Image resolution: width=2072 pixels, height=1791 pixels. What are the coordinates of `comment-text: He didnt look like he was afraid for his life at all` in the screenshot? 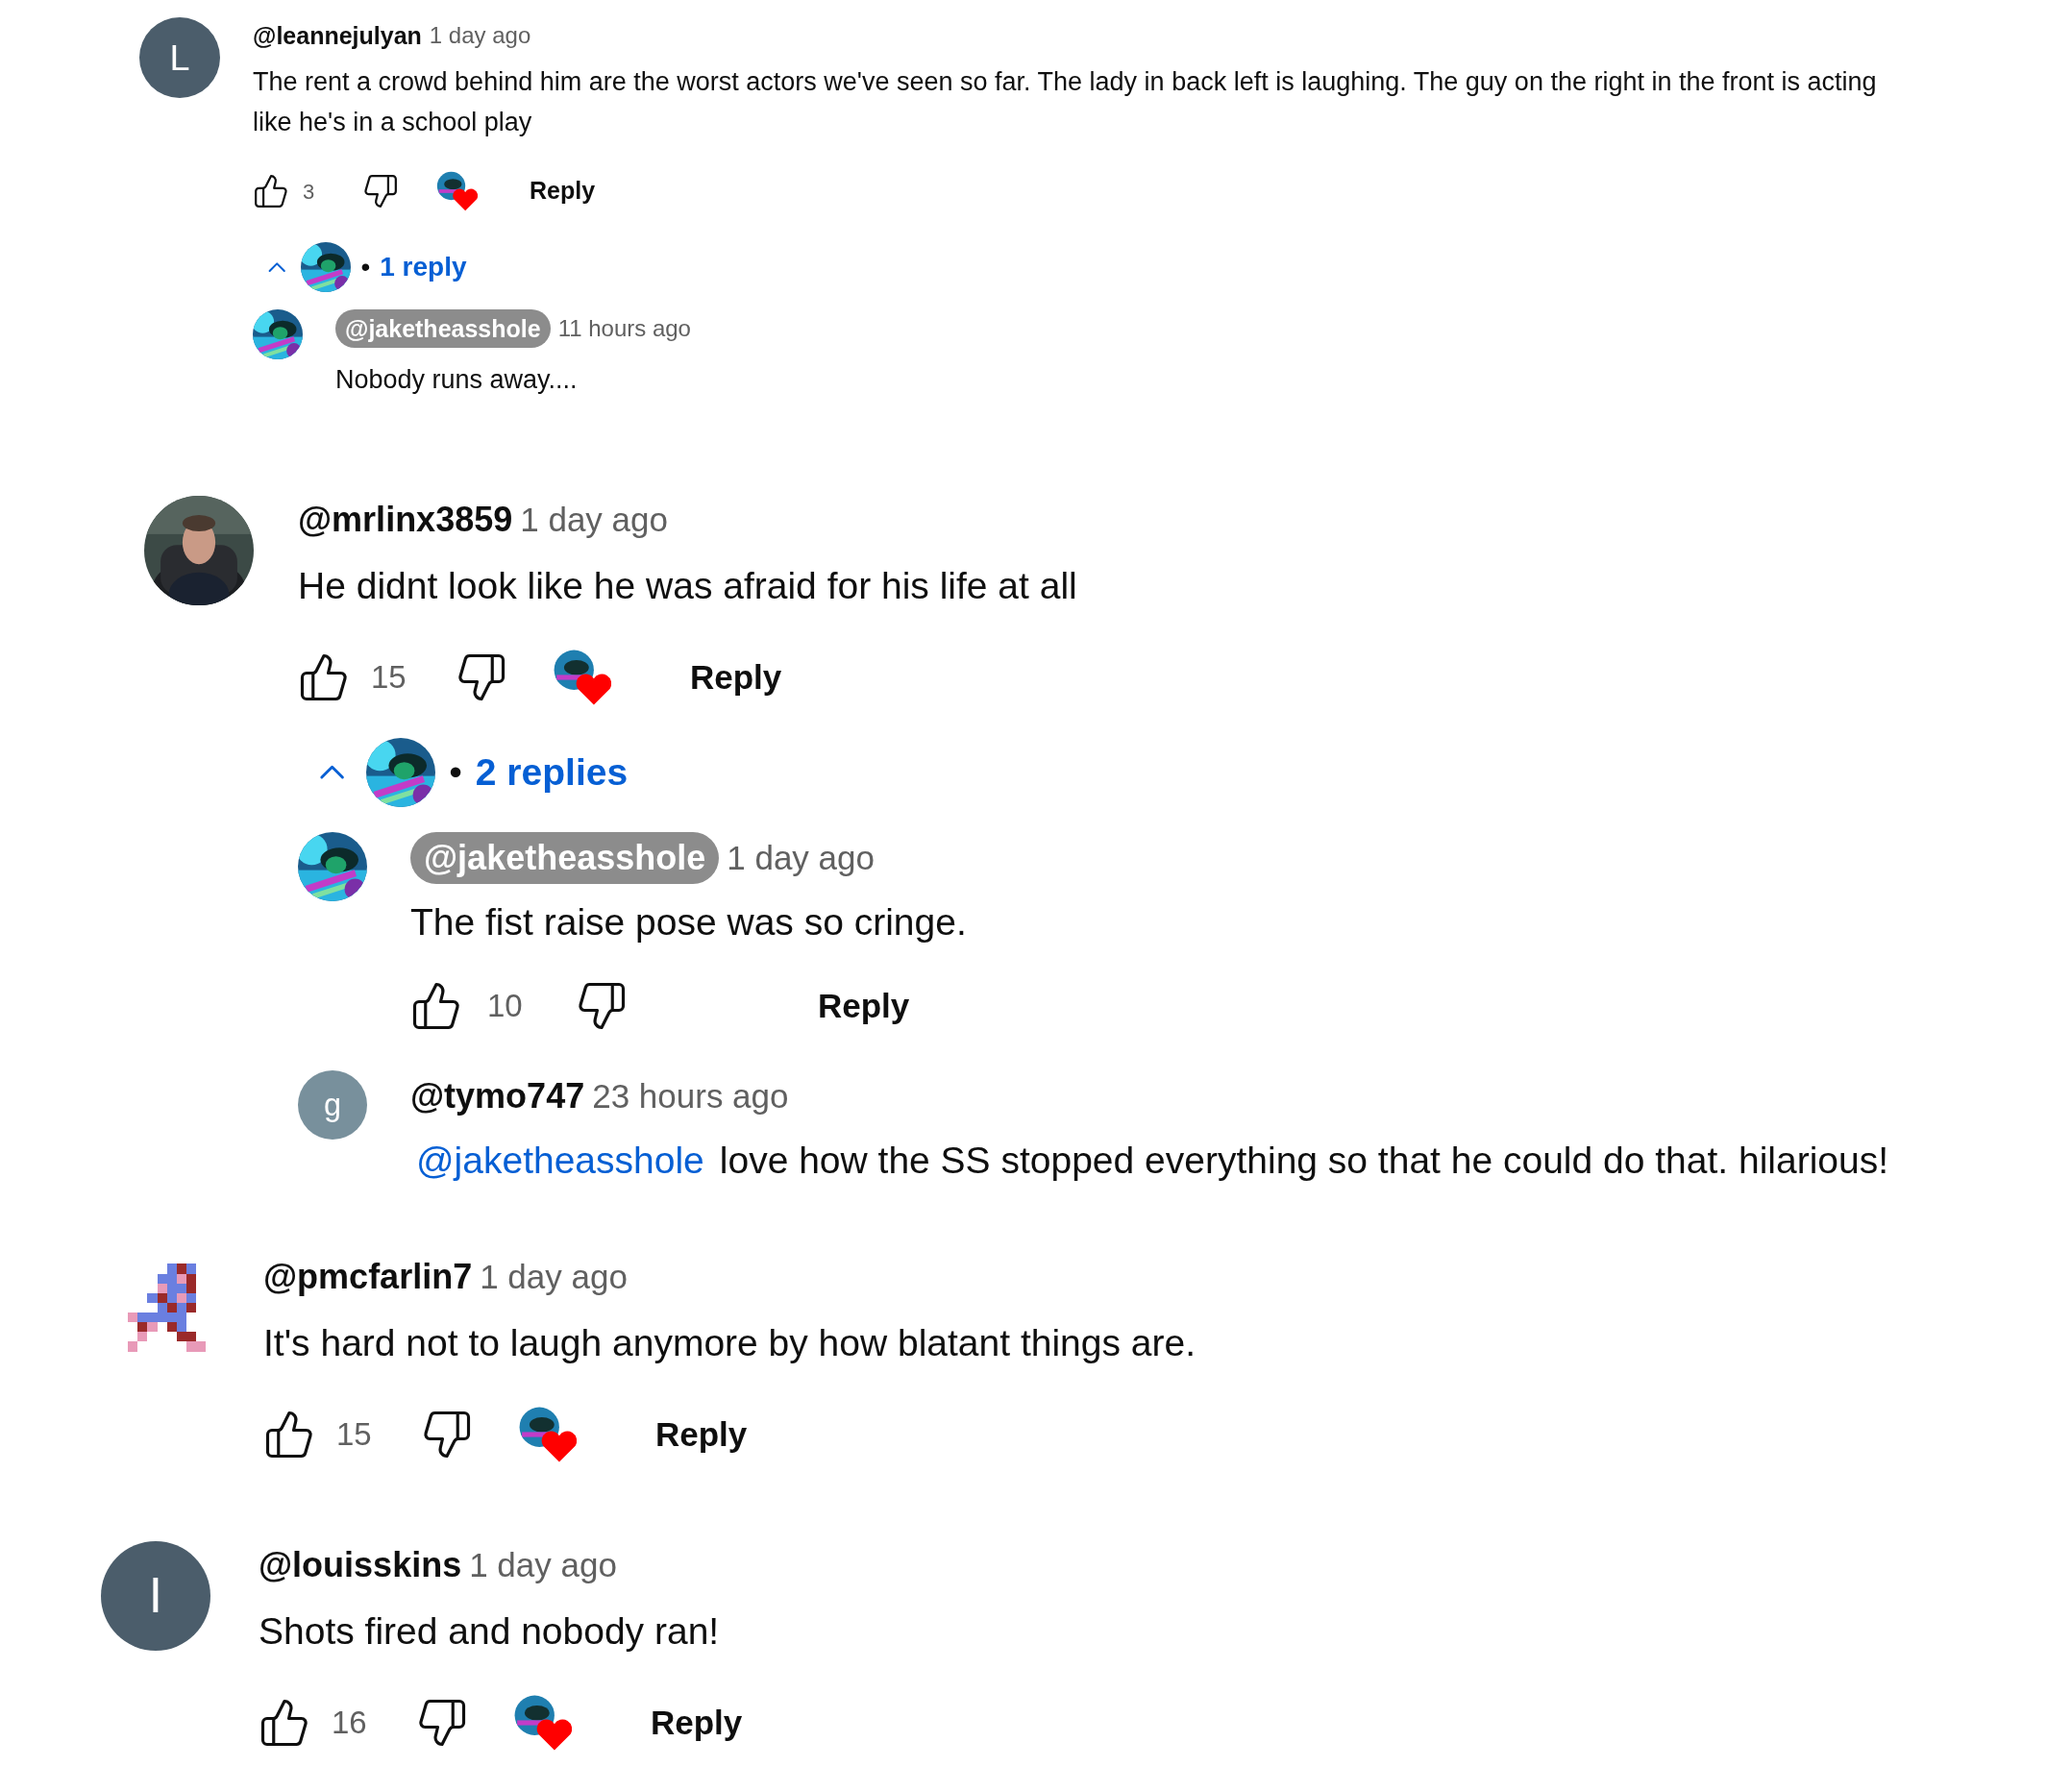 It's located at (688, 586).